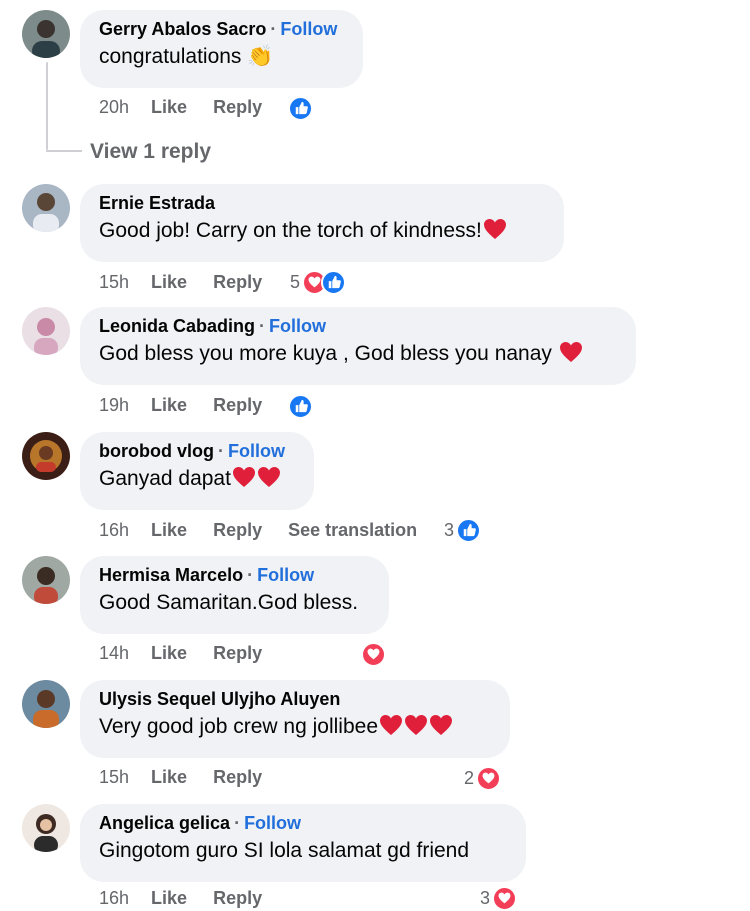 The image size is (750, 911). What do you see at coordinates (193, 405) in the screenshot?
I see `comment-actions: 19h Like Reply` at bounding box center [193, 405].